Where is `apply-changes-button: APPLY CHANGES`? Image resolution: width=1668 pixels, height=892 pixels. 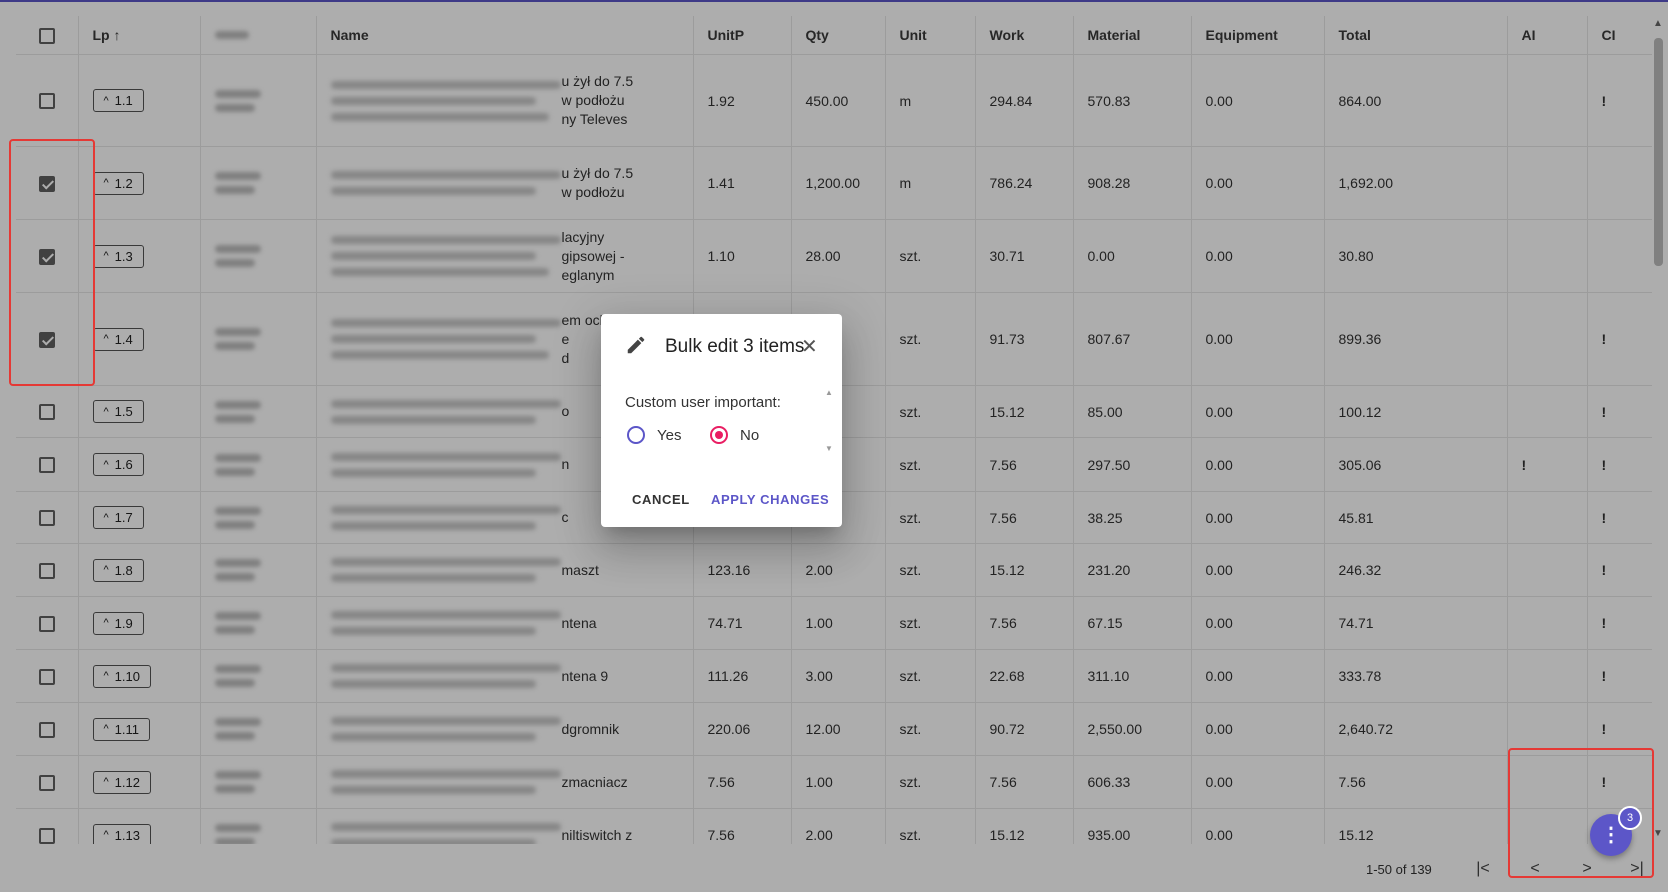 apply-changes-button: APPLY CHANGES is located at coordinates (770, 499).